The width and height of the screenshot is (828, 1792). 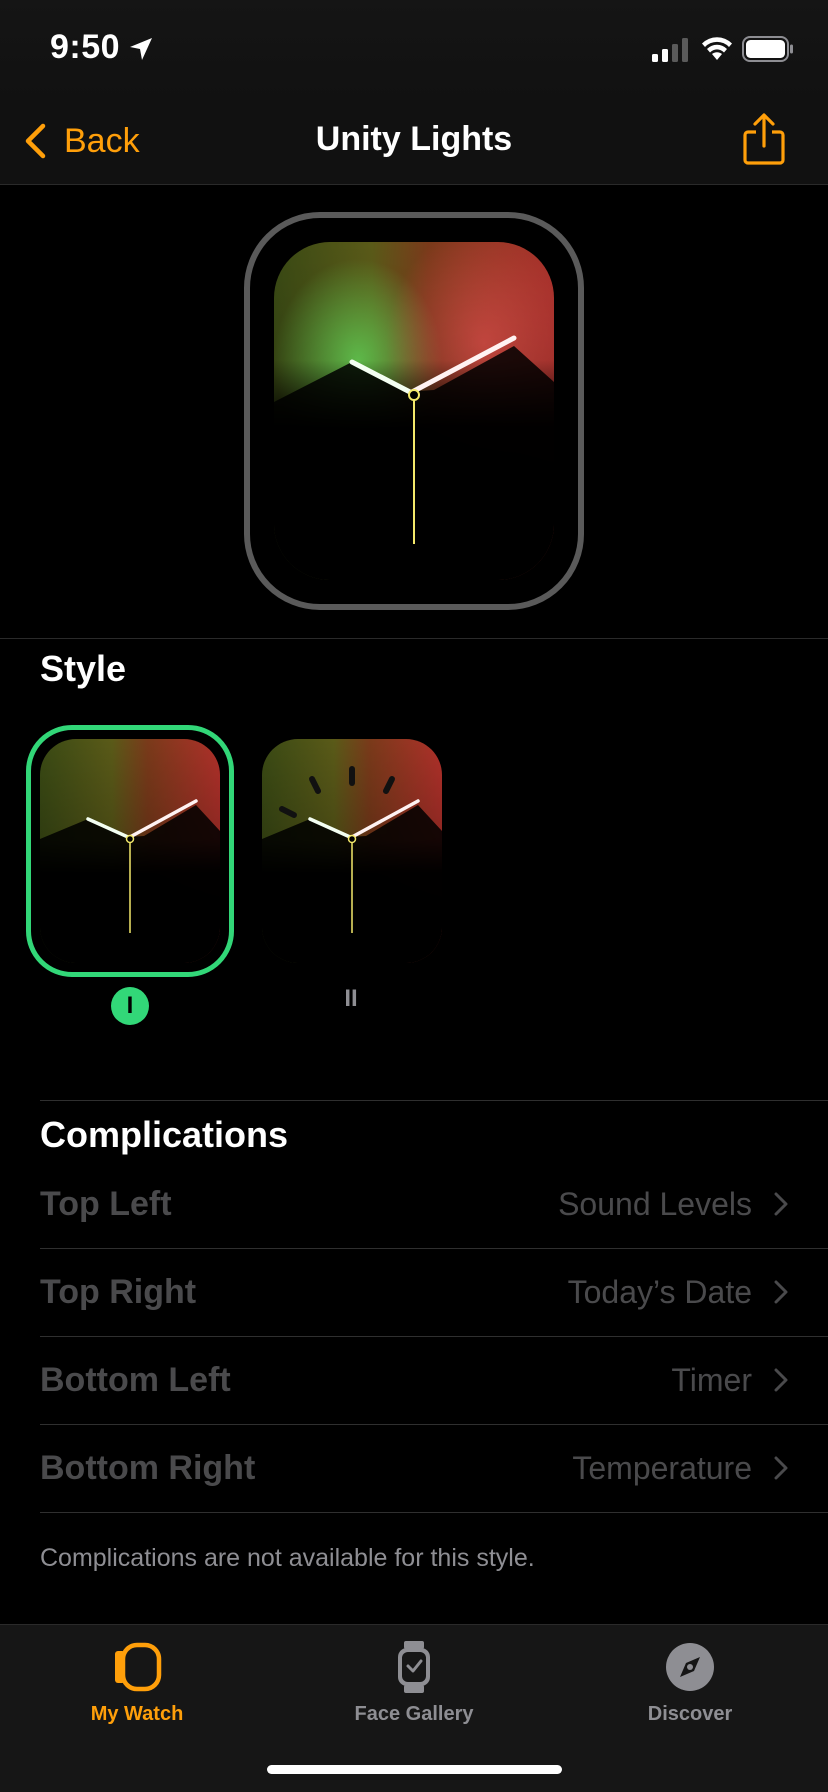 I want to click on wifi-icon, so click(x=717, y=48).